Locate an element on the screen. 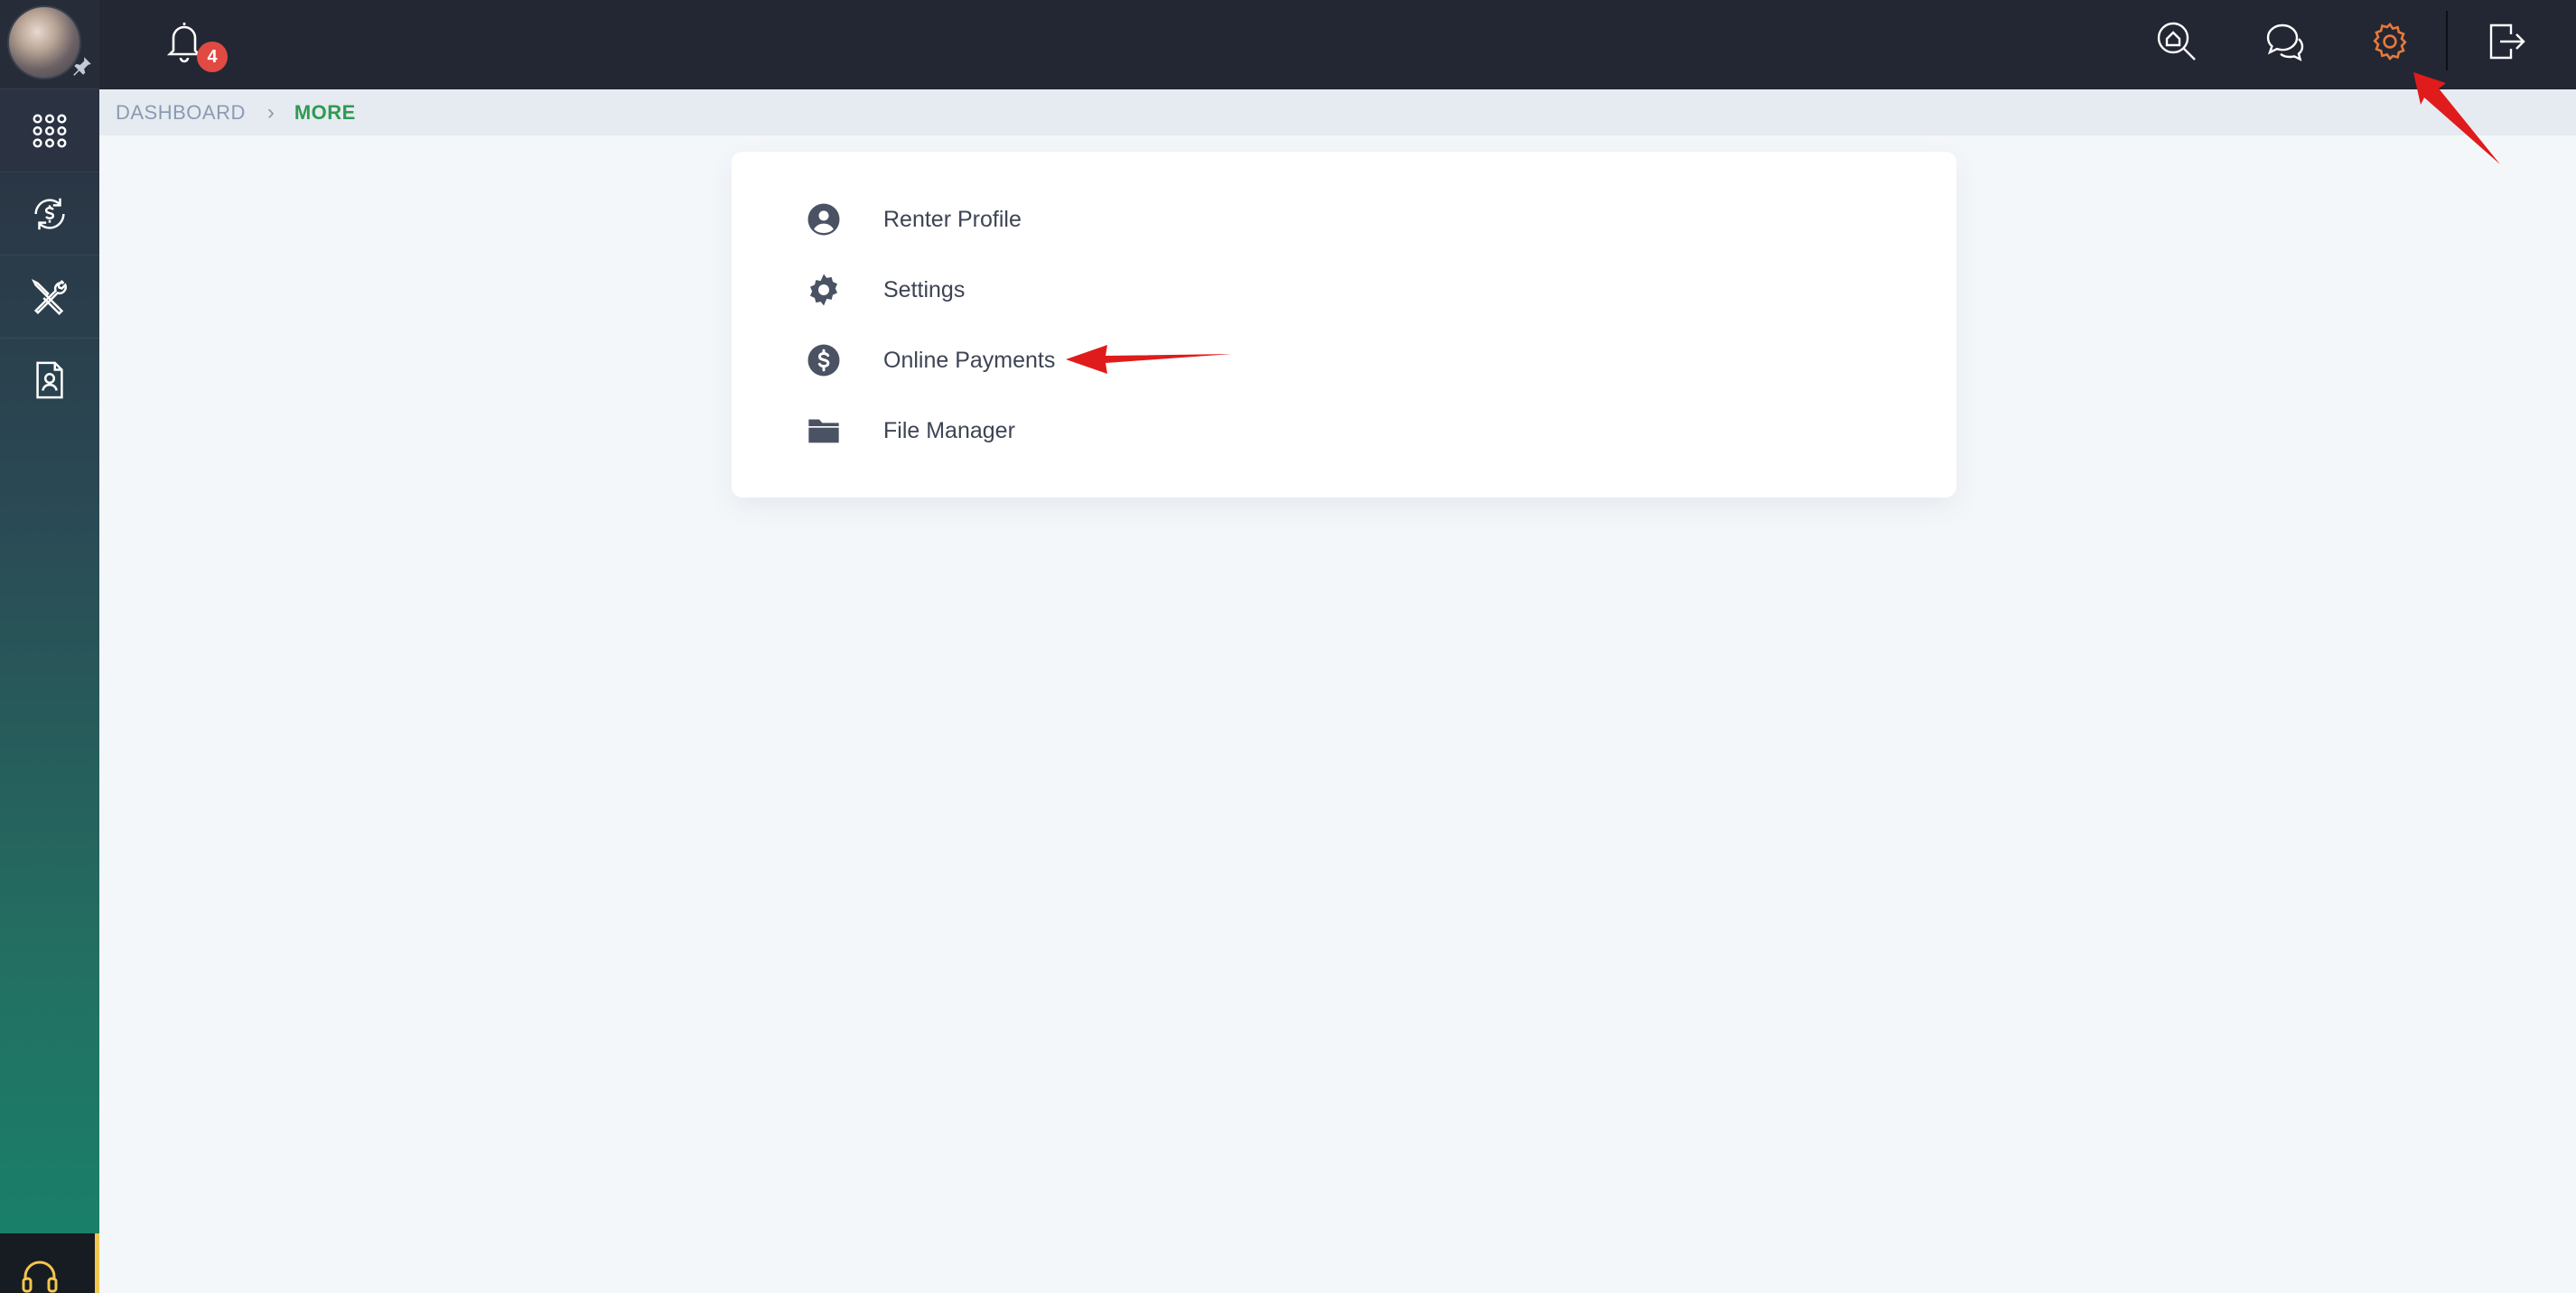  menu-item-label: Online Payments is located at coordinates (969, 360).